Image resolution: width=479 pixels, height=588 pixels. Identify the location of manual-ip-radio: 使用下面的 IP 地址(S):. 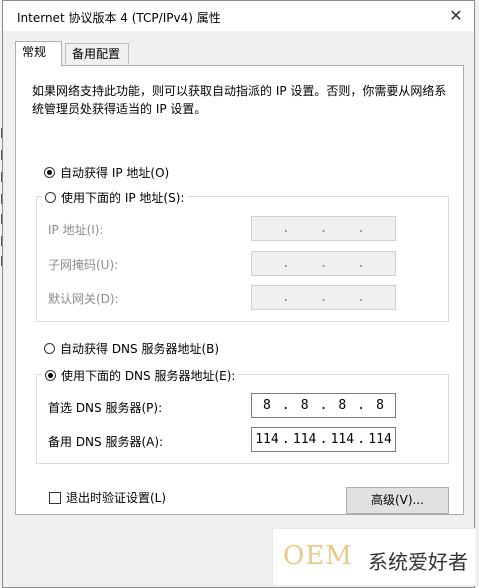
(115, 197).